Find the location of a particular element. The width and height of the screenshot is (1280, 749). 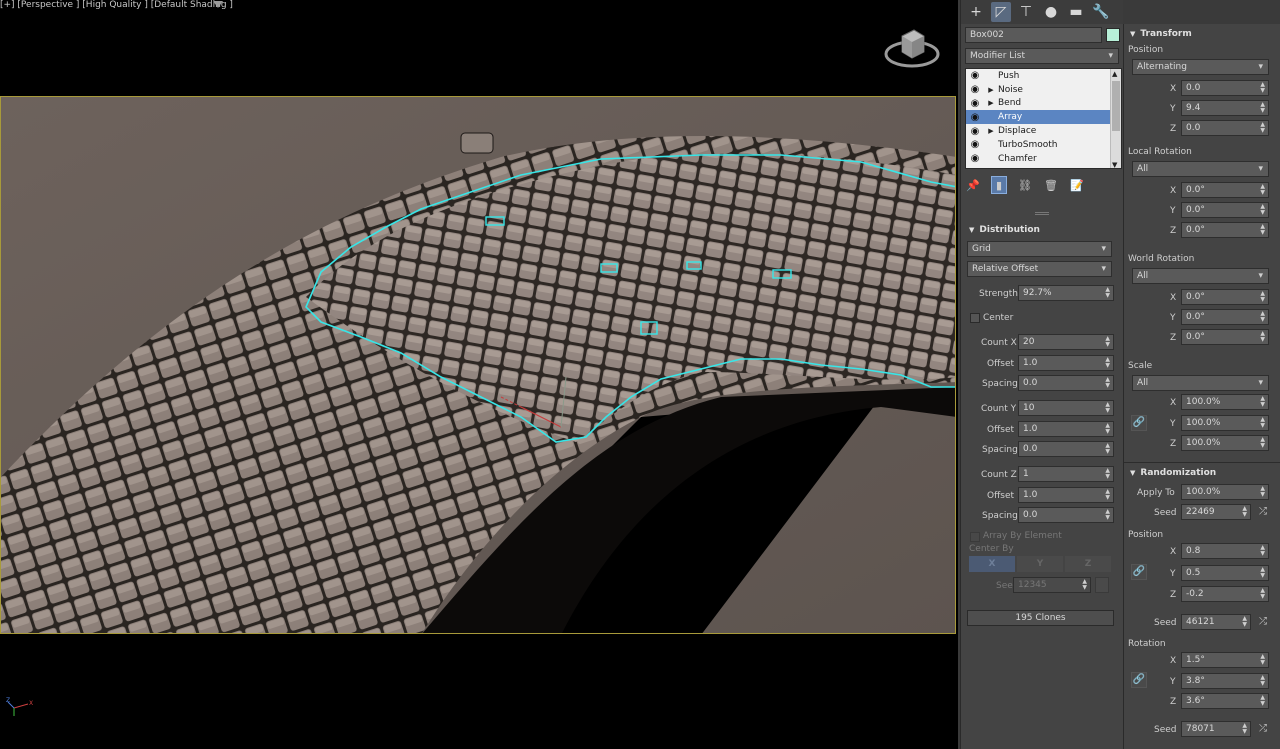

spacing-x-spinner: 0.0 ▲ ▼ is located at coordinates (1066, 383).